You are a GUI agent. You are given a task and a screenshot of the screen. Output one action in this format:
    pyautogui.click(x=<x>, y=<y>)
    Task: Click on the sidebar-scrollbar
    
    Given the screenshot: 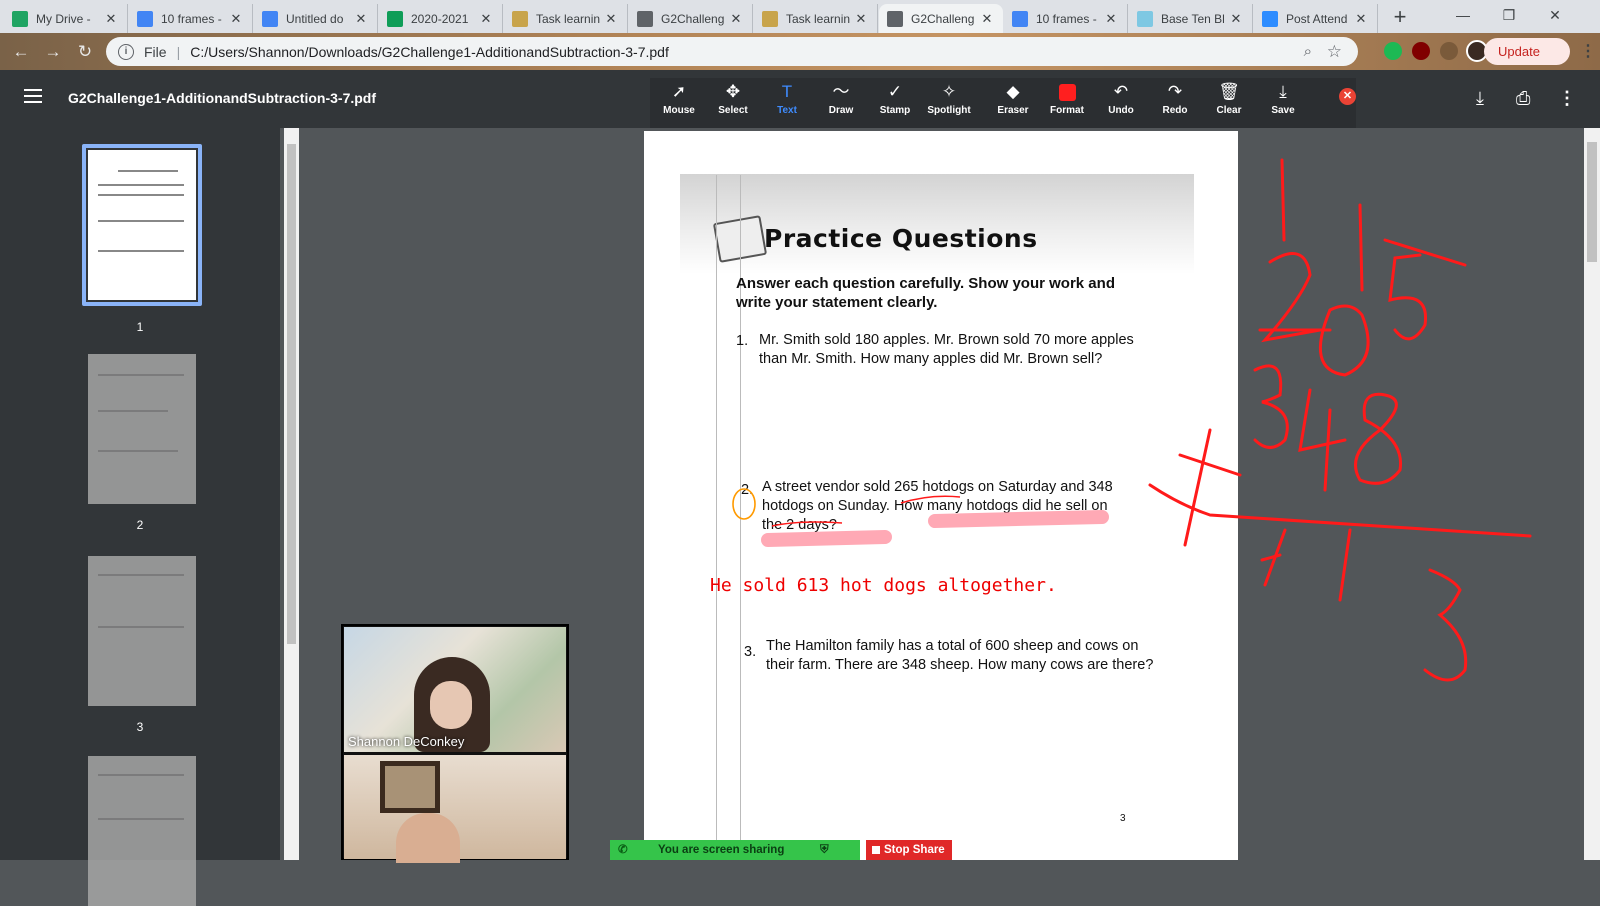 What is the action you would take?
    pyautogui.click(x=291, y=494)
    